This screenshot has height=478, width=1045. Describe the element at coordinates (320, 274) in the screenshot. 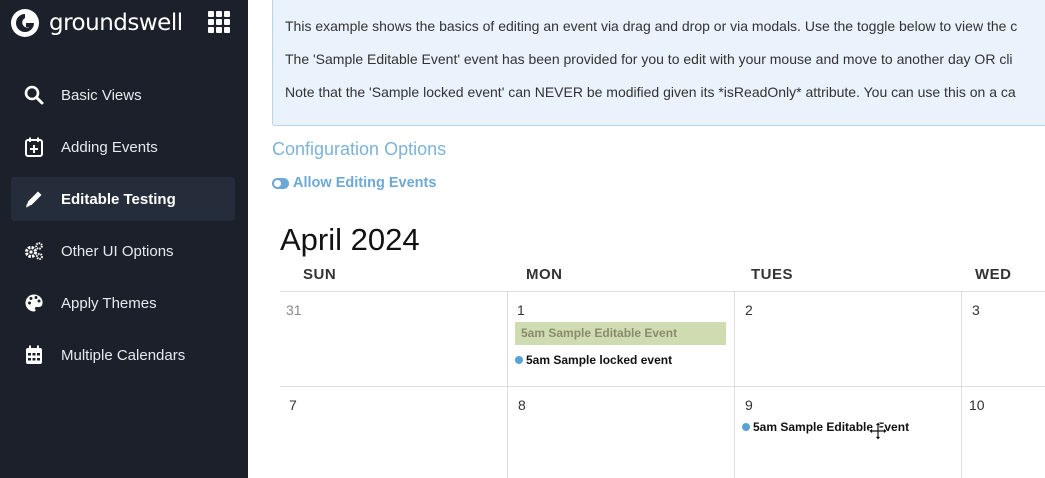

I see `day-header-sun: SUN` at that location.